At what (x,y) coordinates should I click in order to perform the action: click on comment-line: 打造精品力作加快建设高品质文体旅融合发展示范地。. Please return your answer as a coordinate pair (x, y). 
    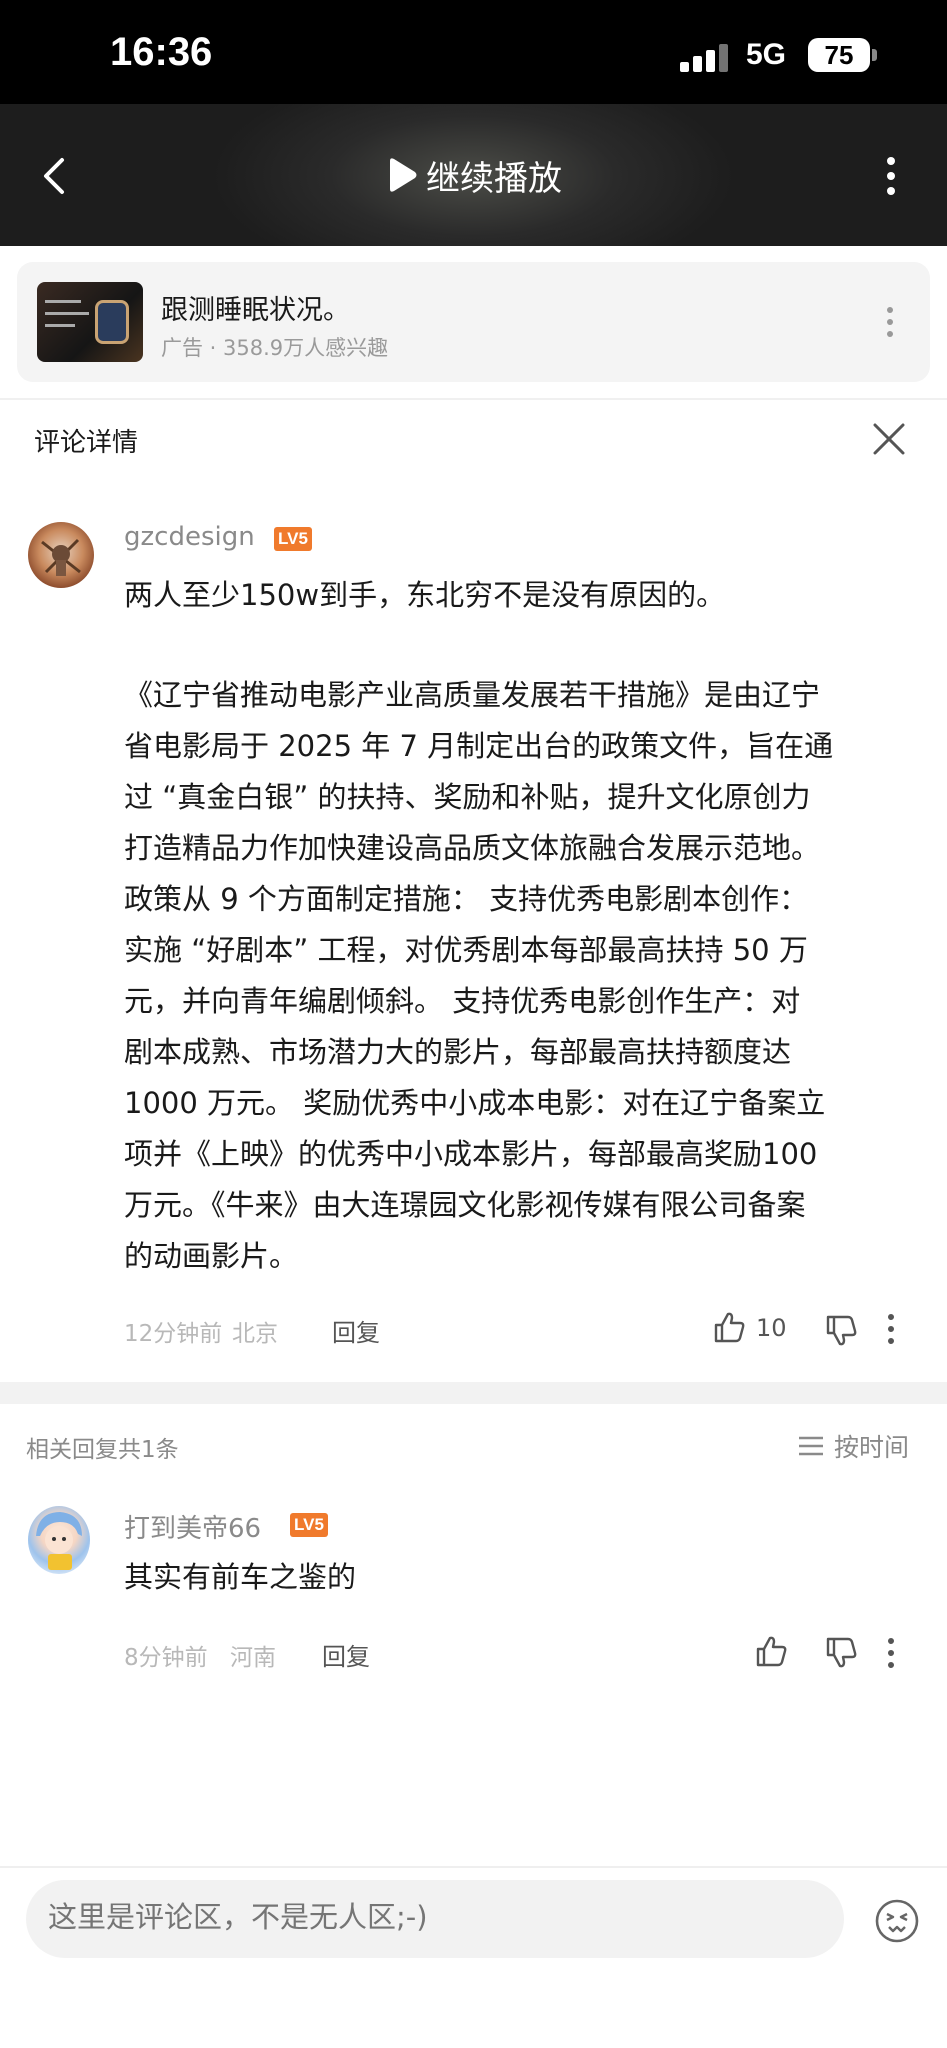
    Looking at the image, I should click on (472, 848).